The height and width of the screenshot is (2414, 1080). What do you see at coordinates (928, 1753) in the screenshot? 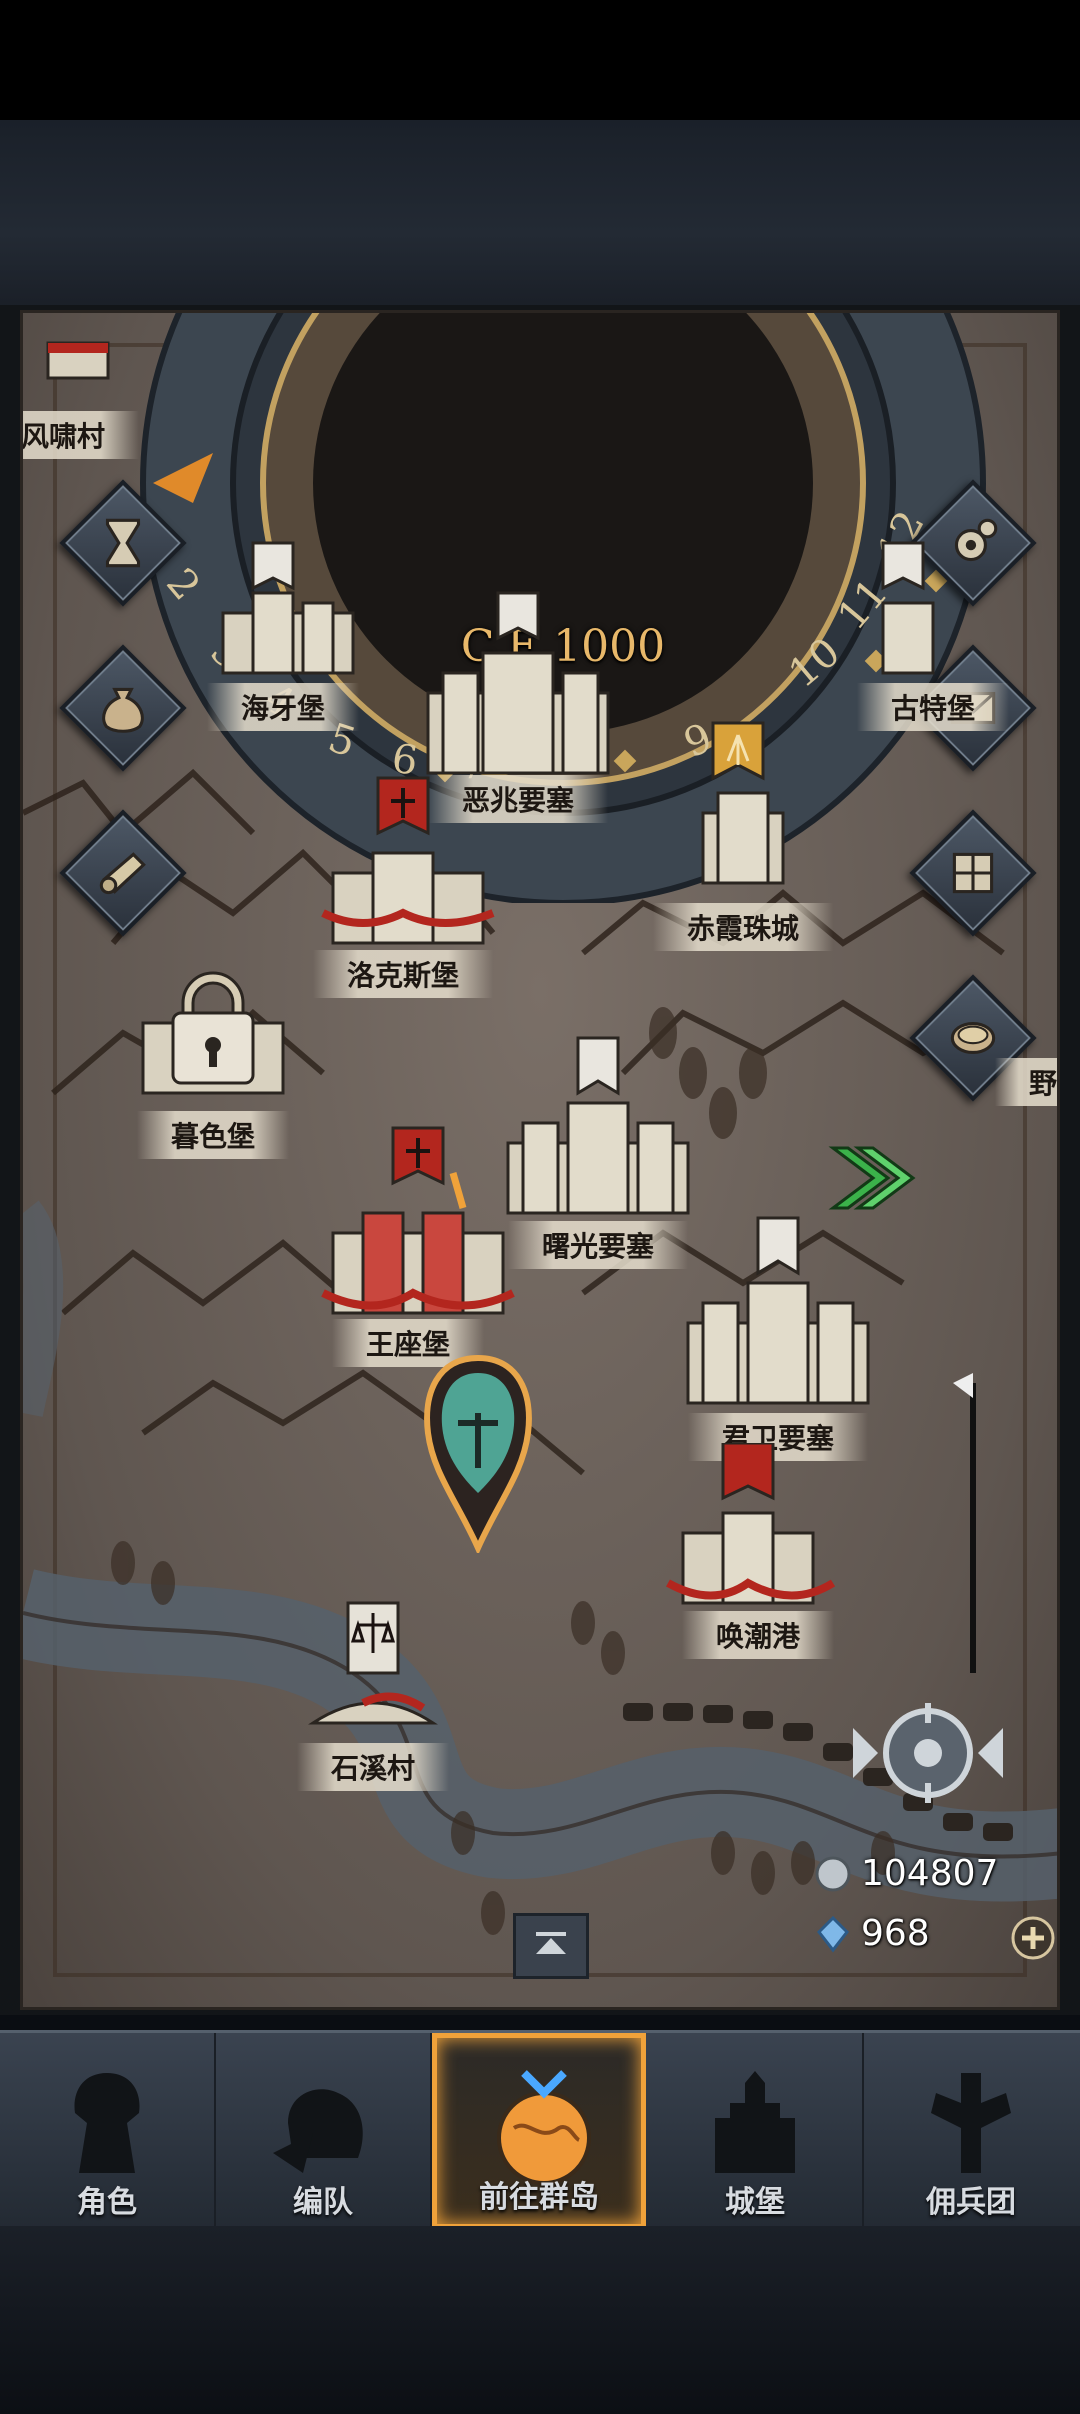
I see `locate-button` at bounding box center [928, 1753].